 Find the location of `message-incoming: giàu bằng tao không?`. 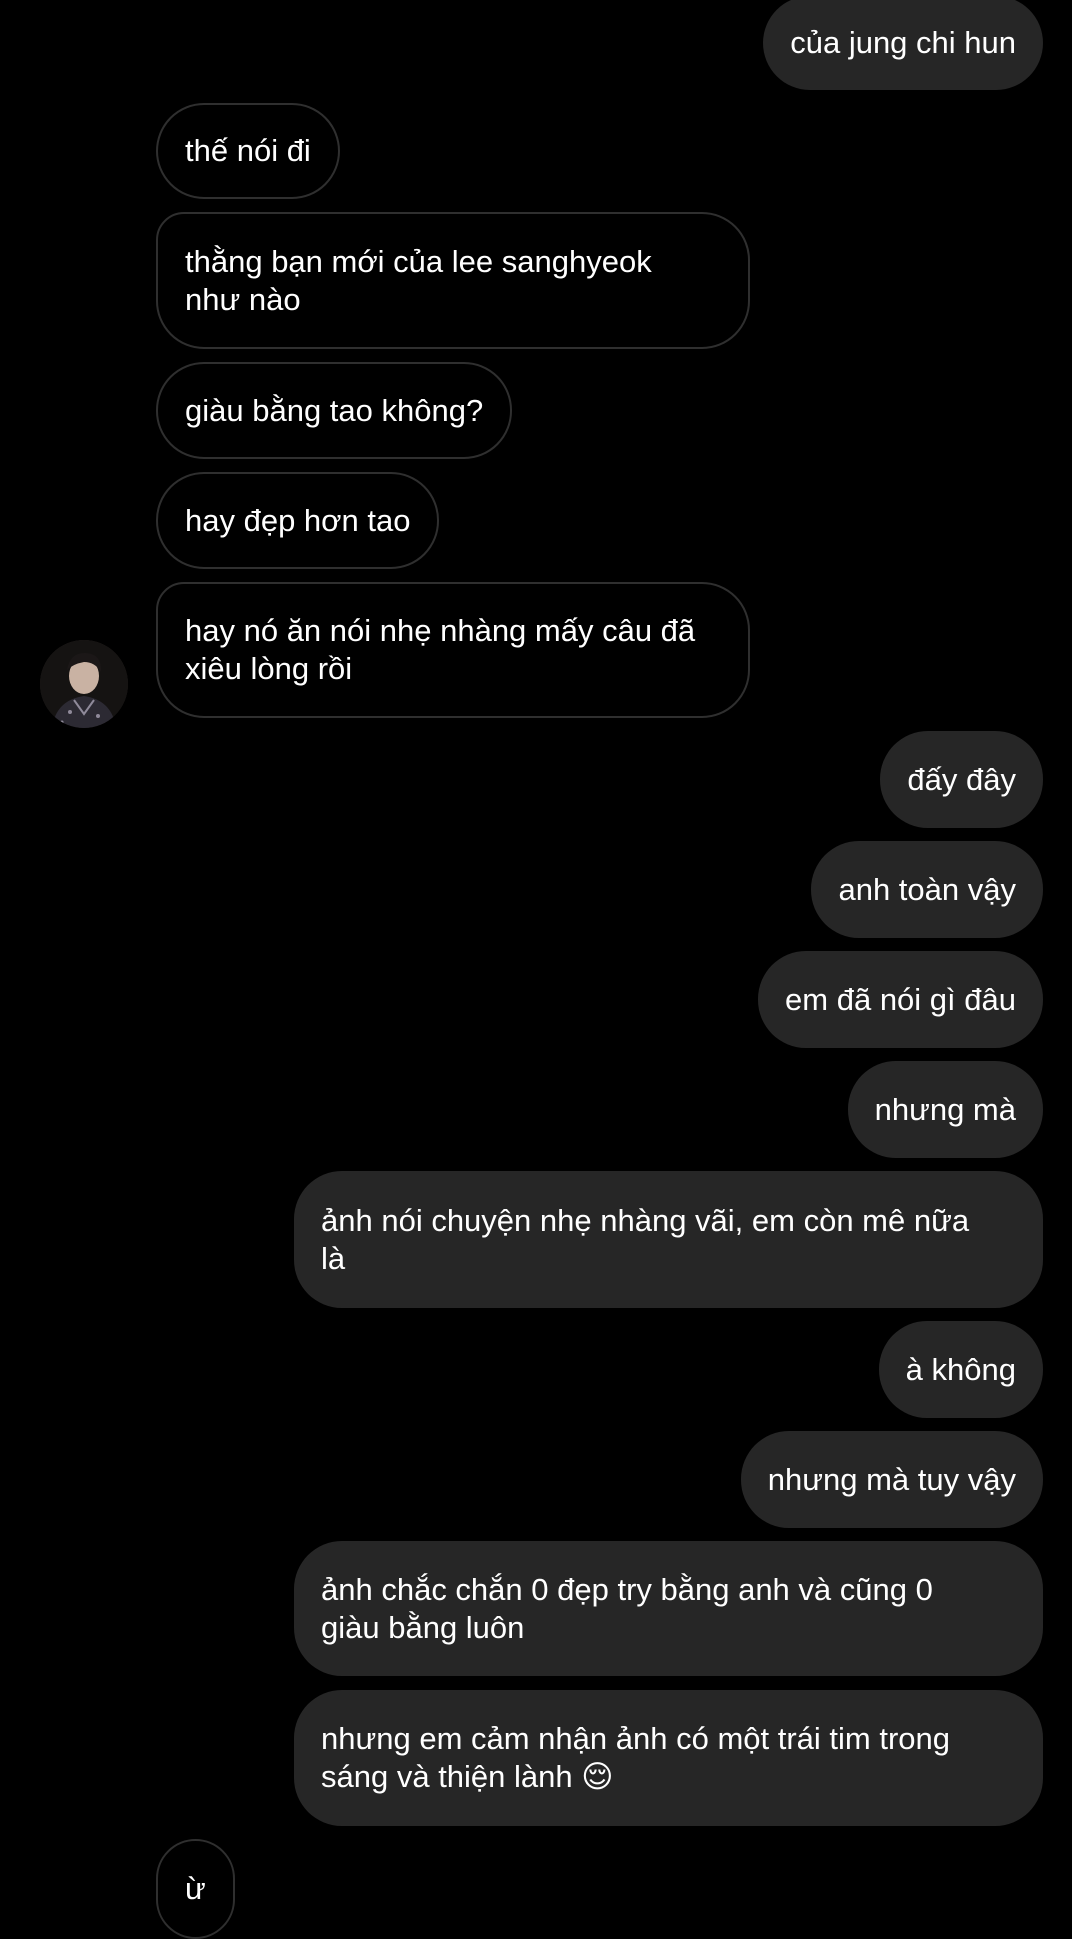

message-incoming: giàu bằng tao không? is located at coordinates (334, 410).